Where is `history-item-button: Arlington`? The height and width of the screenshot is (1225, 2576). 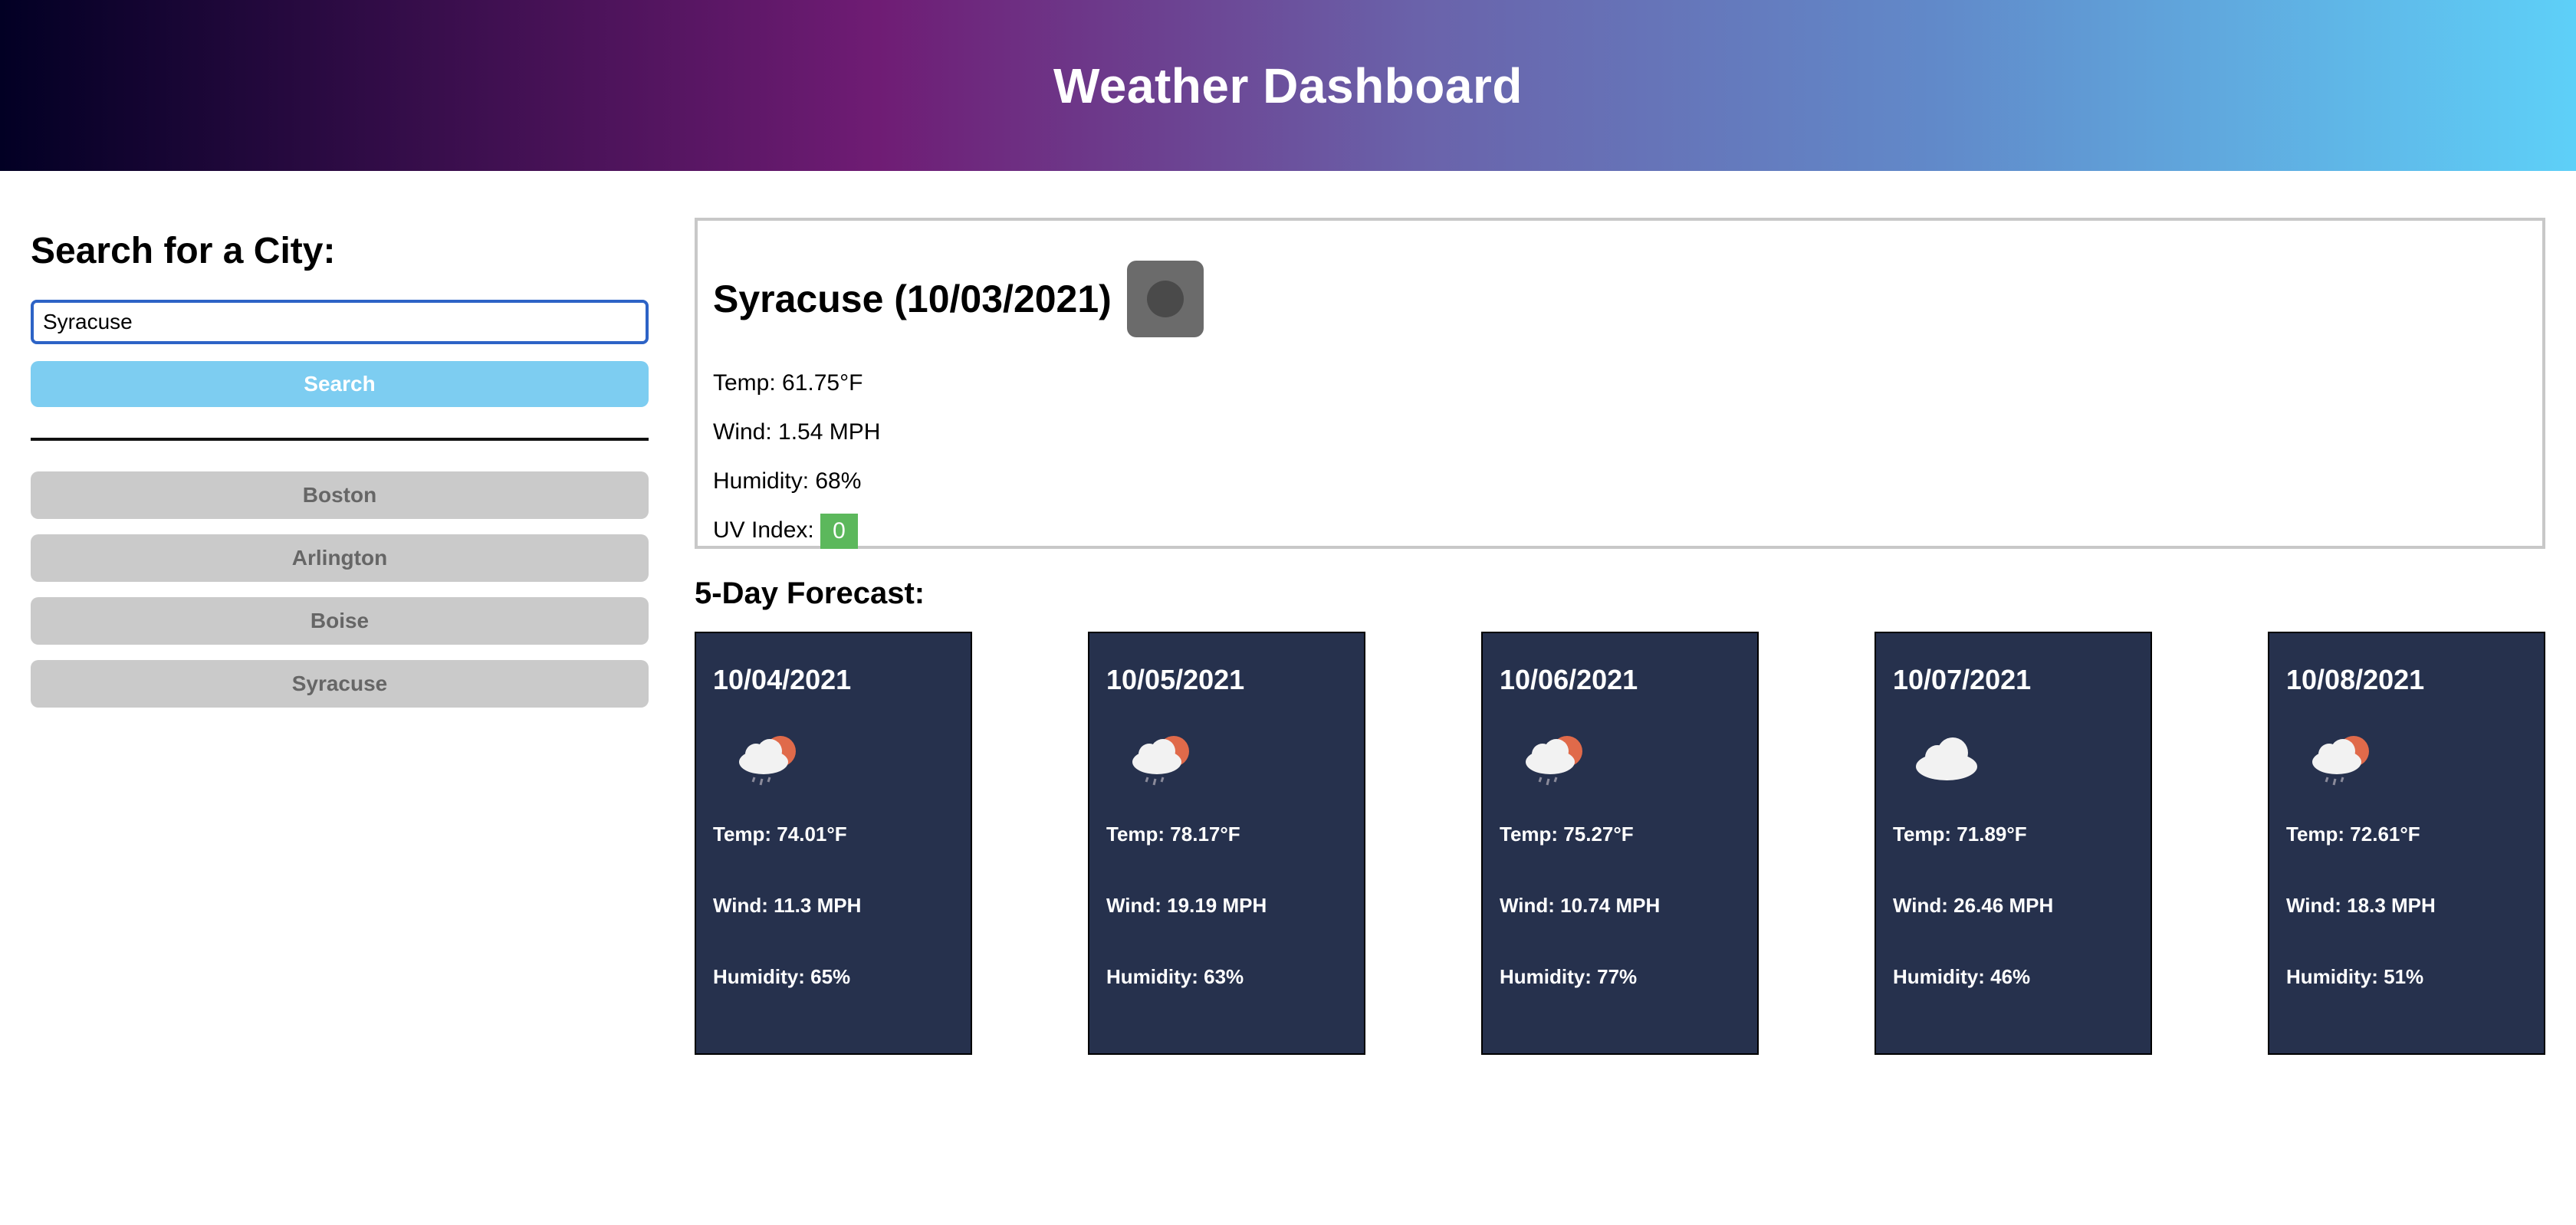
history-item-button: Arlington is located at coordinates (340, 558).